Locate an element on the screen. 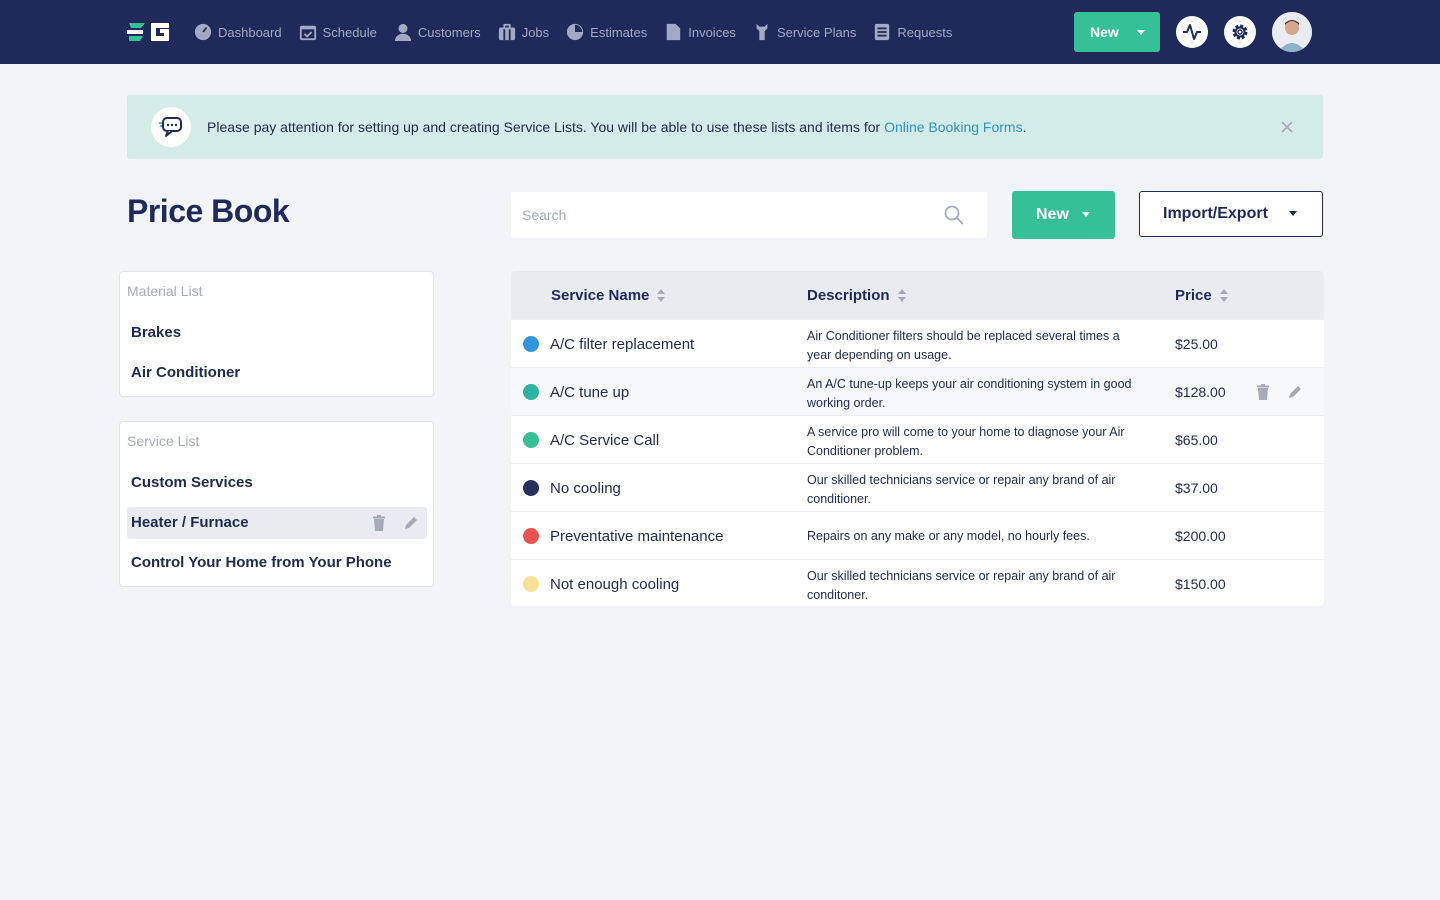  calendar-icon is located at coordinates (307, 33).